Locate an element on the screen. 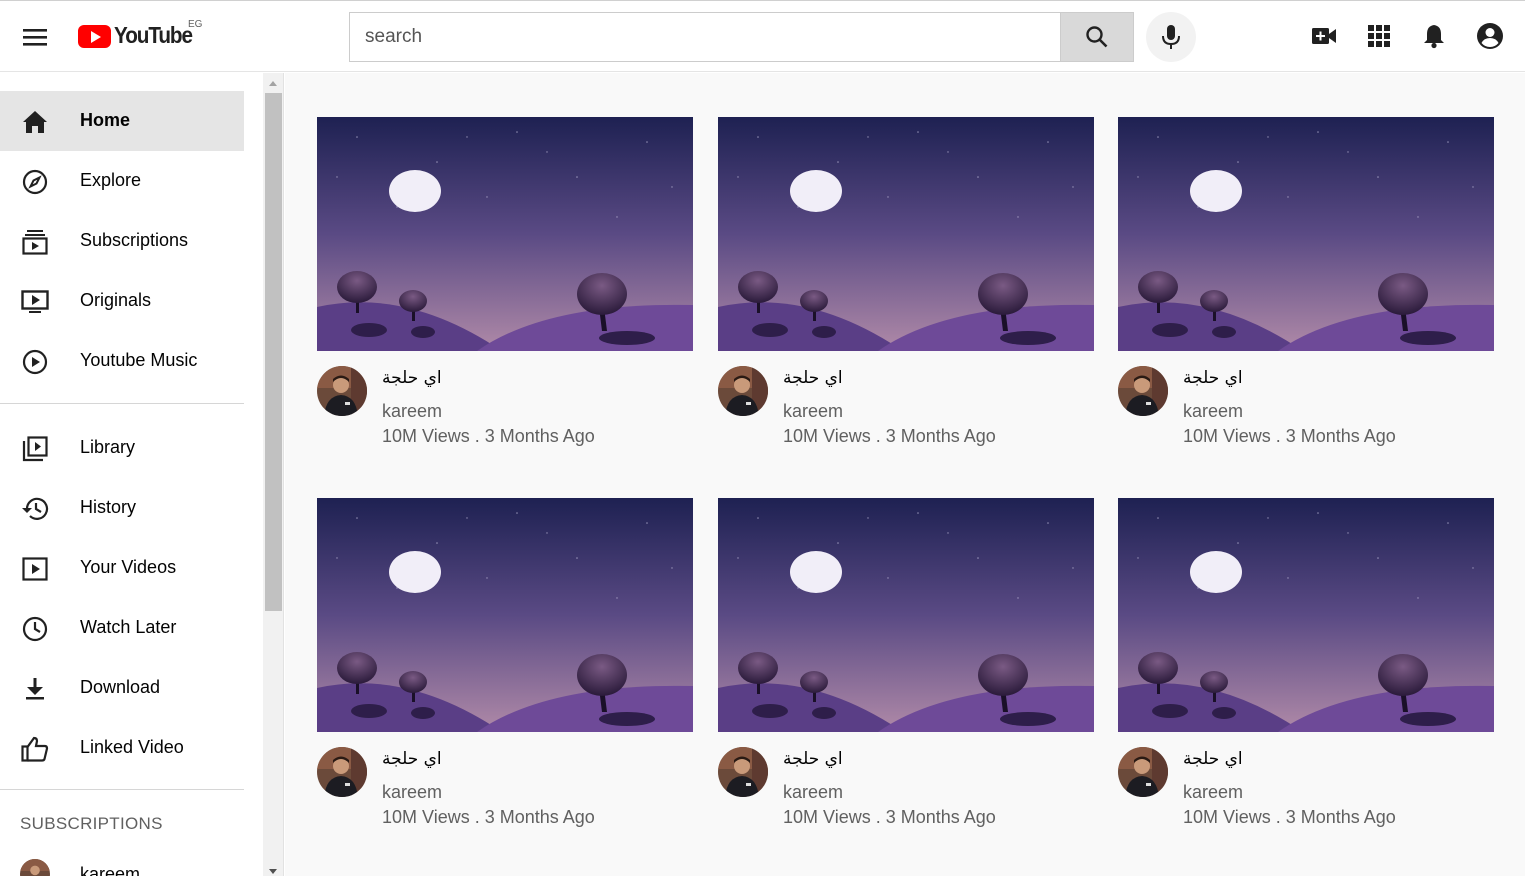  sidebar-item-download: Download is located at coordinates (122, 688).